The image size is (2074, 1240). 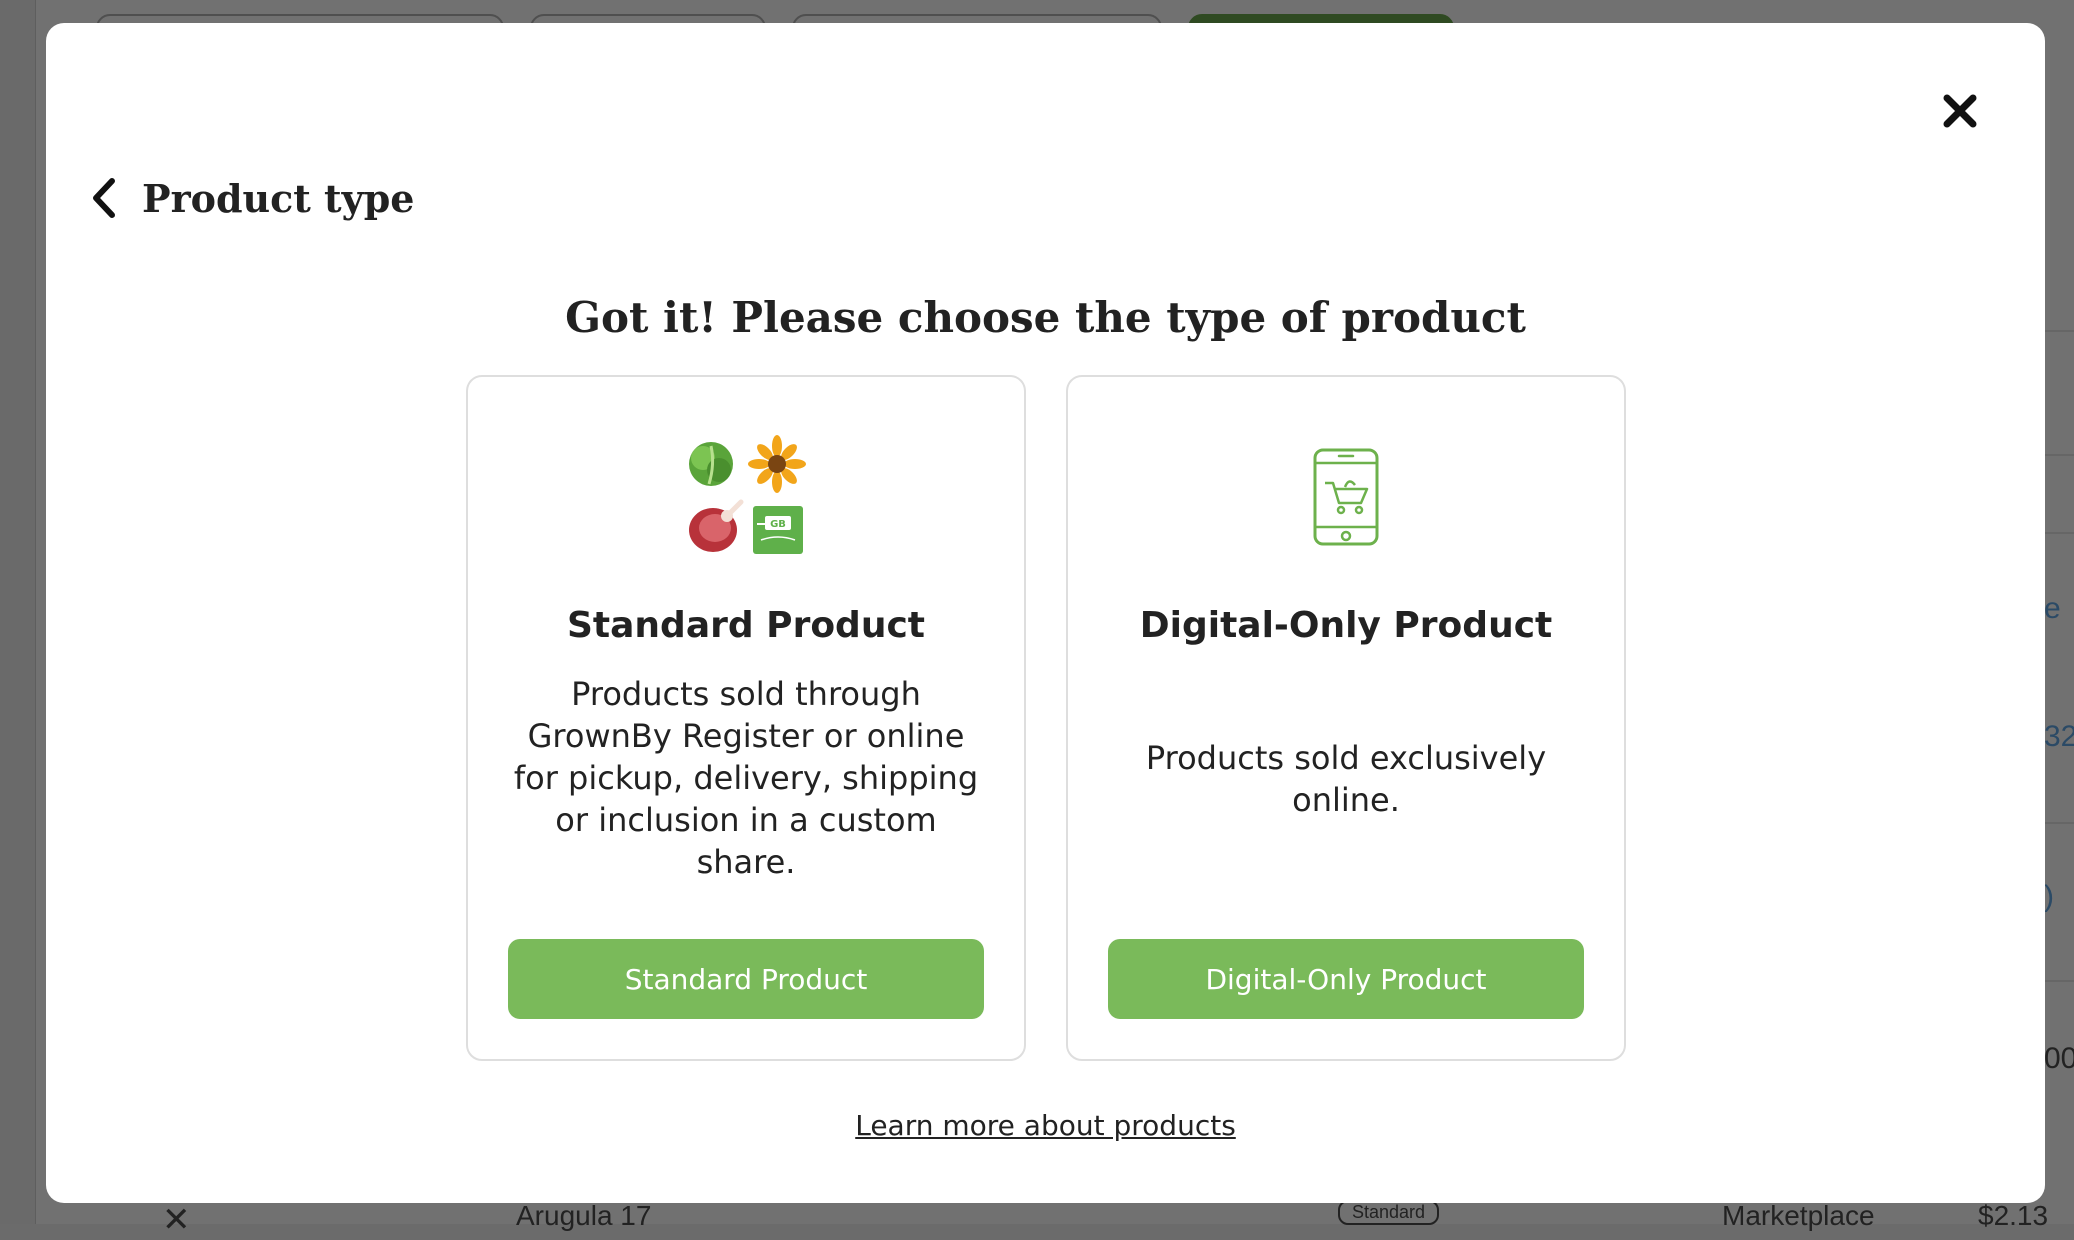 I want to click on sunflower-icon, so click(x=777, y=464).